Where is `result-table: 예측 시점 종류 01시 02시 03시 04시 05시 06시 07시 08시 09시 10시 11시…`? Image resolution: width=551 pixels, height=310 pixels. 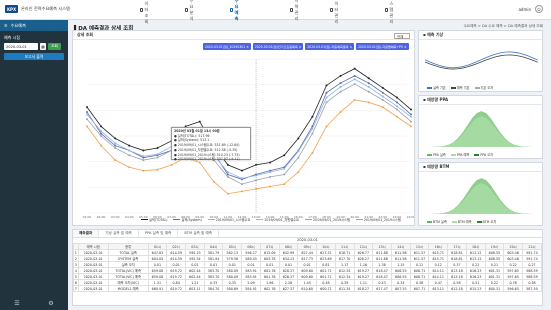 result-table: 예측 시점 종류 01시 02시 03시 04시 05시 06시 07시 08시 09시 10시 11시… is located at coordinates (308, 267).